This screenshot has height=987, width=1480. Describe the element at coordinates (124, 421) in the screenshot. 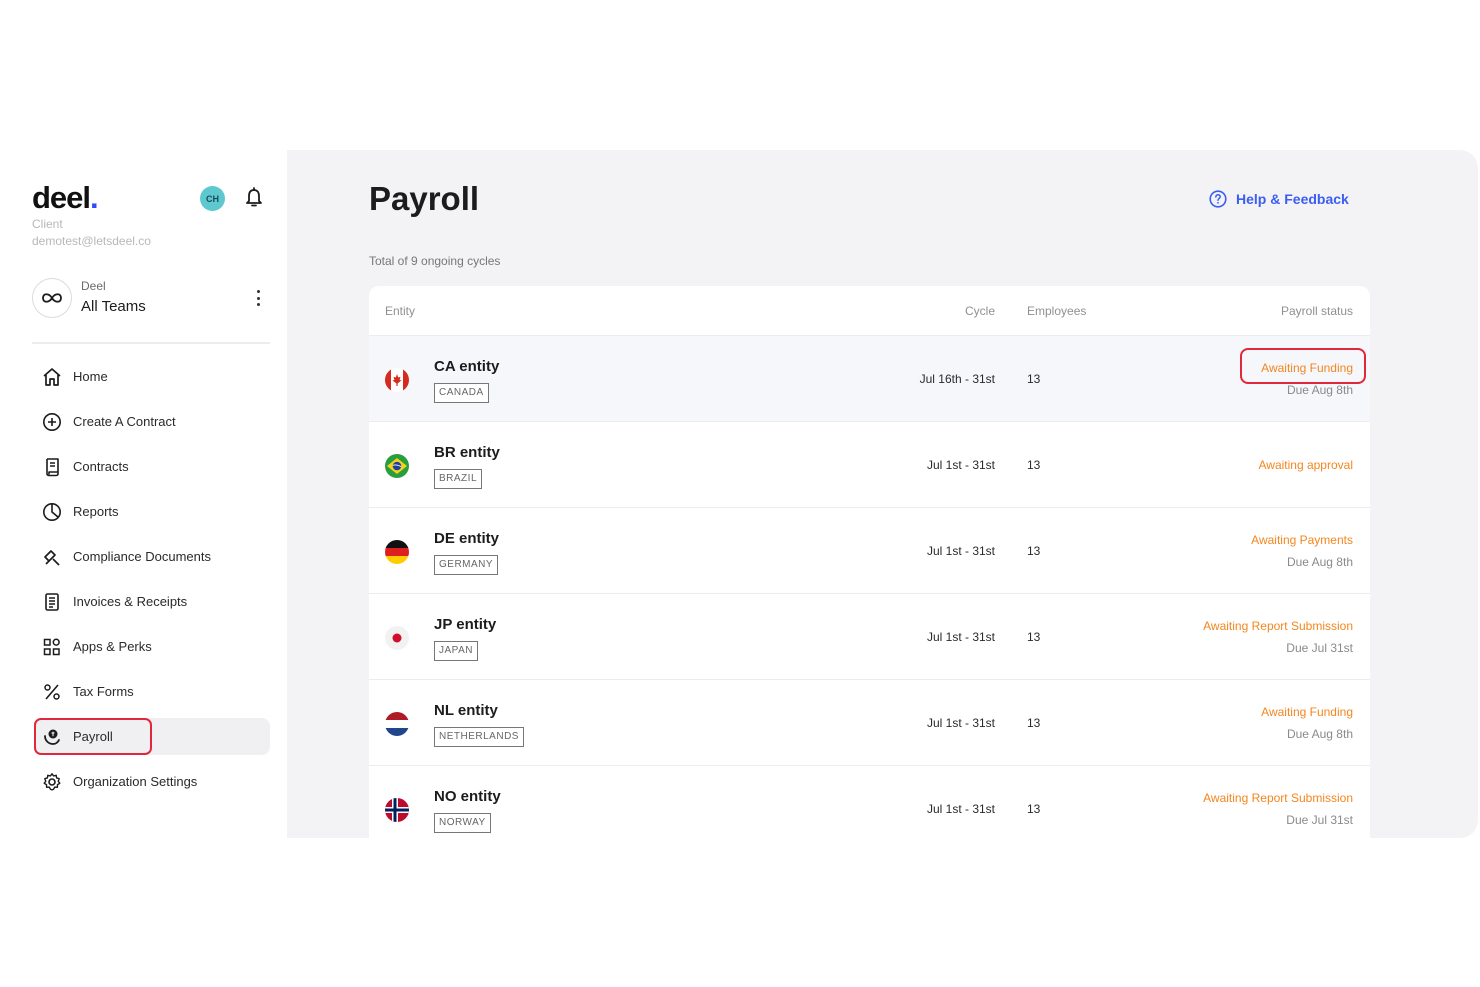

I see `sidebar-item-label: Create A Contract` at that location.